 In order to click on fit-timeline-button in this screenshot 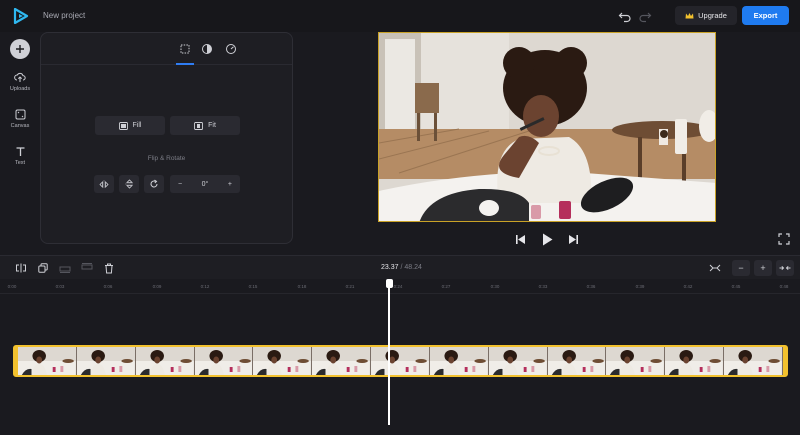, I will do `click(785, 268)`.